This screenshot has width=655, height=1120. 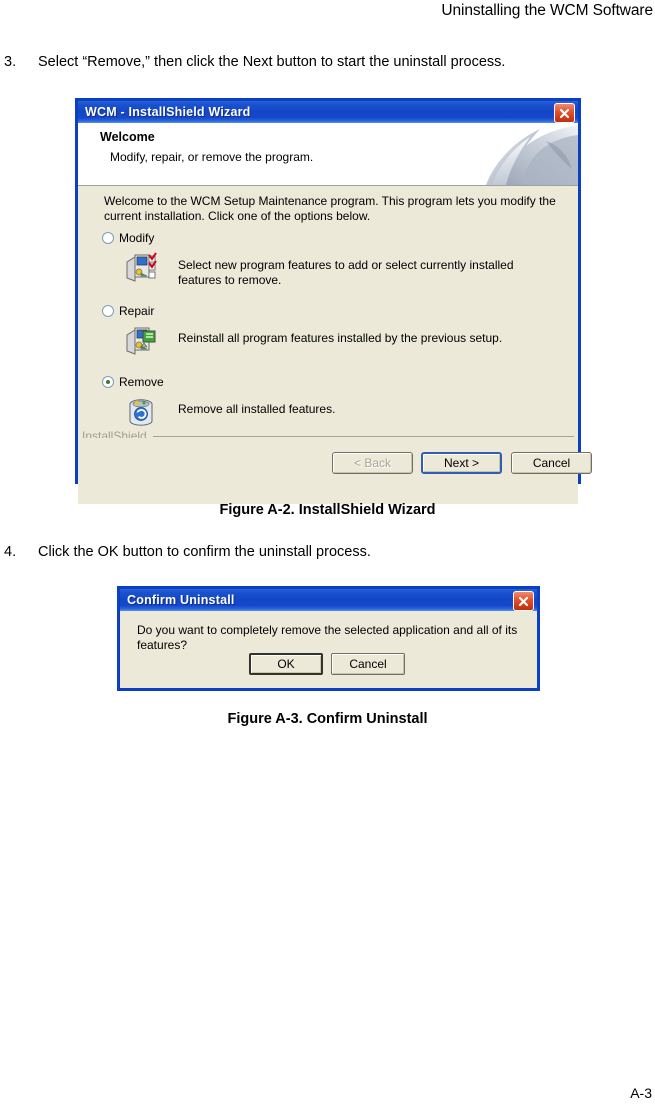 I want to click on ok-button: OK, so click(x=286, y=664).